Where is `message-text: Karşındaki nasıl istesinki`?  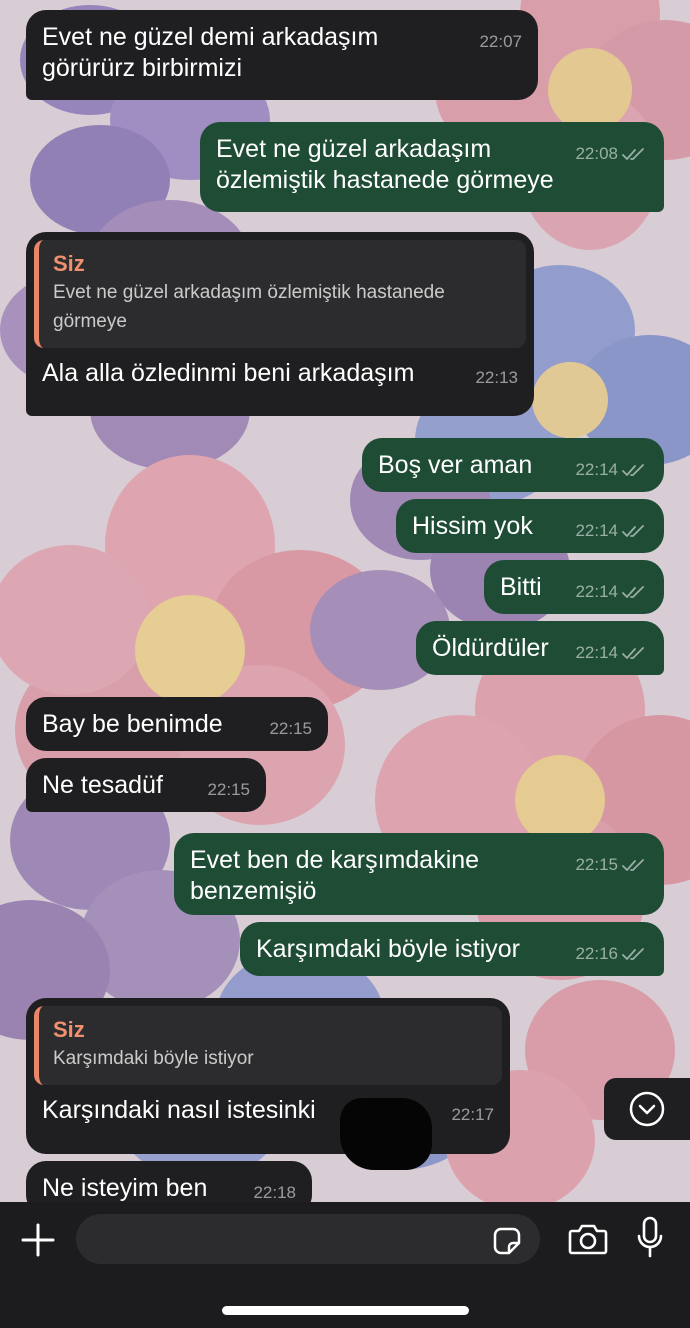 message-text: Karşındaki nasıl istesinki is located at coordinates (179, 1110).